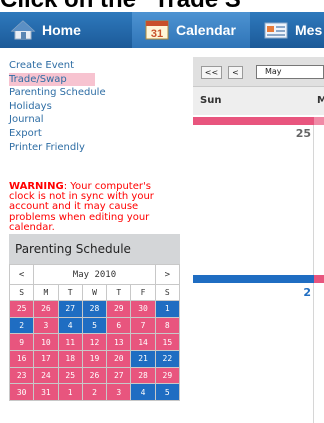 This screenshot has width=324, height=423. Describe the element at coordinates (143, 359) in the screenshot. I see `mini-calendar-day: 21` at that location.